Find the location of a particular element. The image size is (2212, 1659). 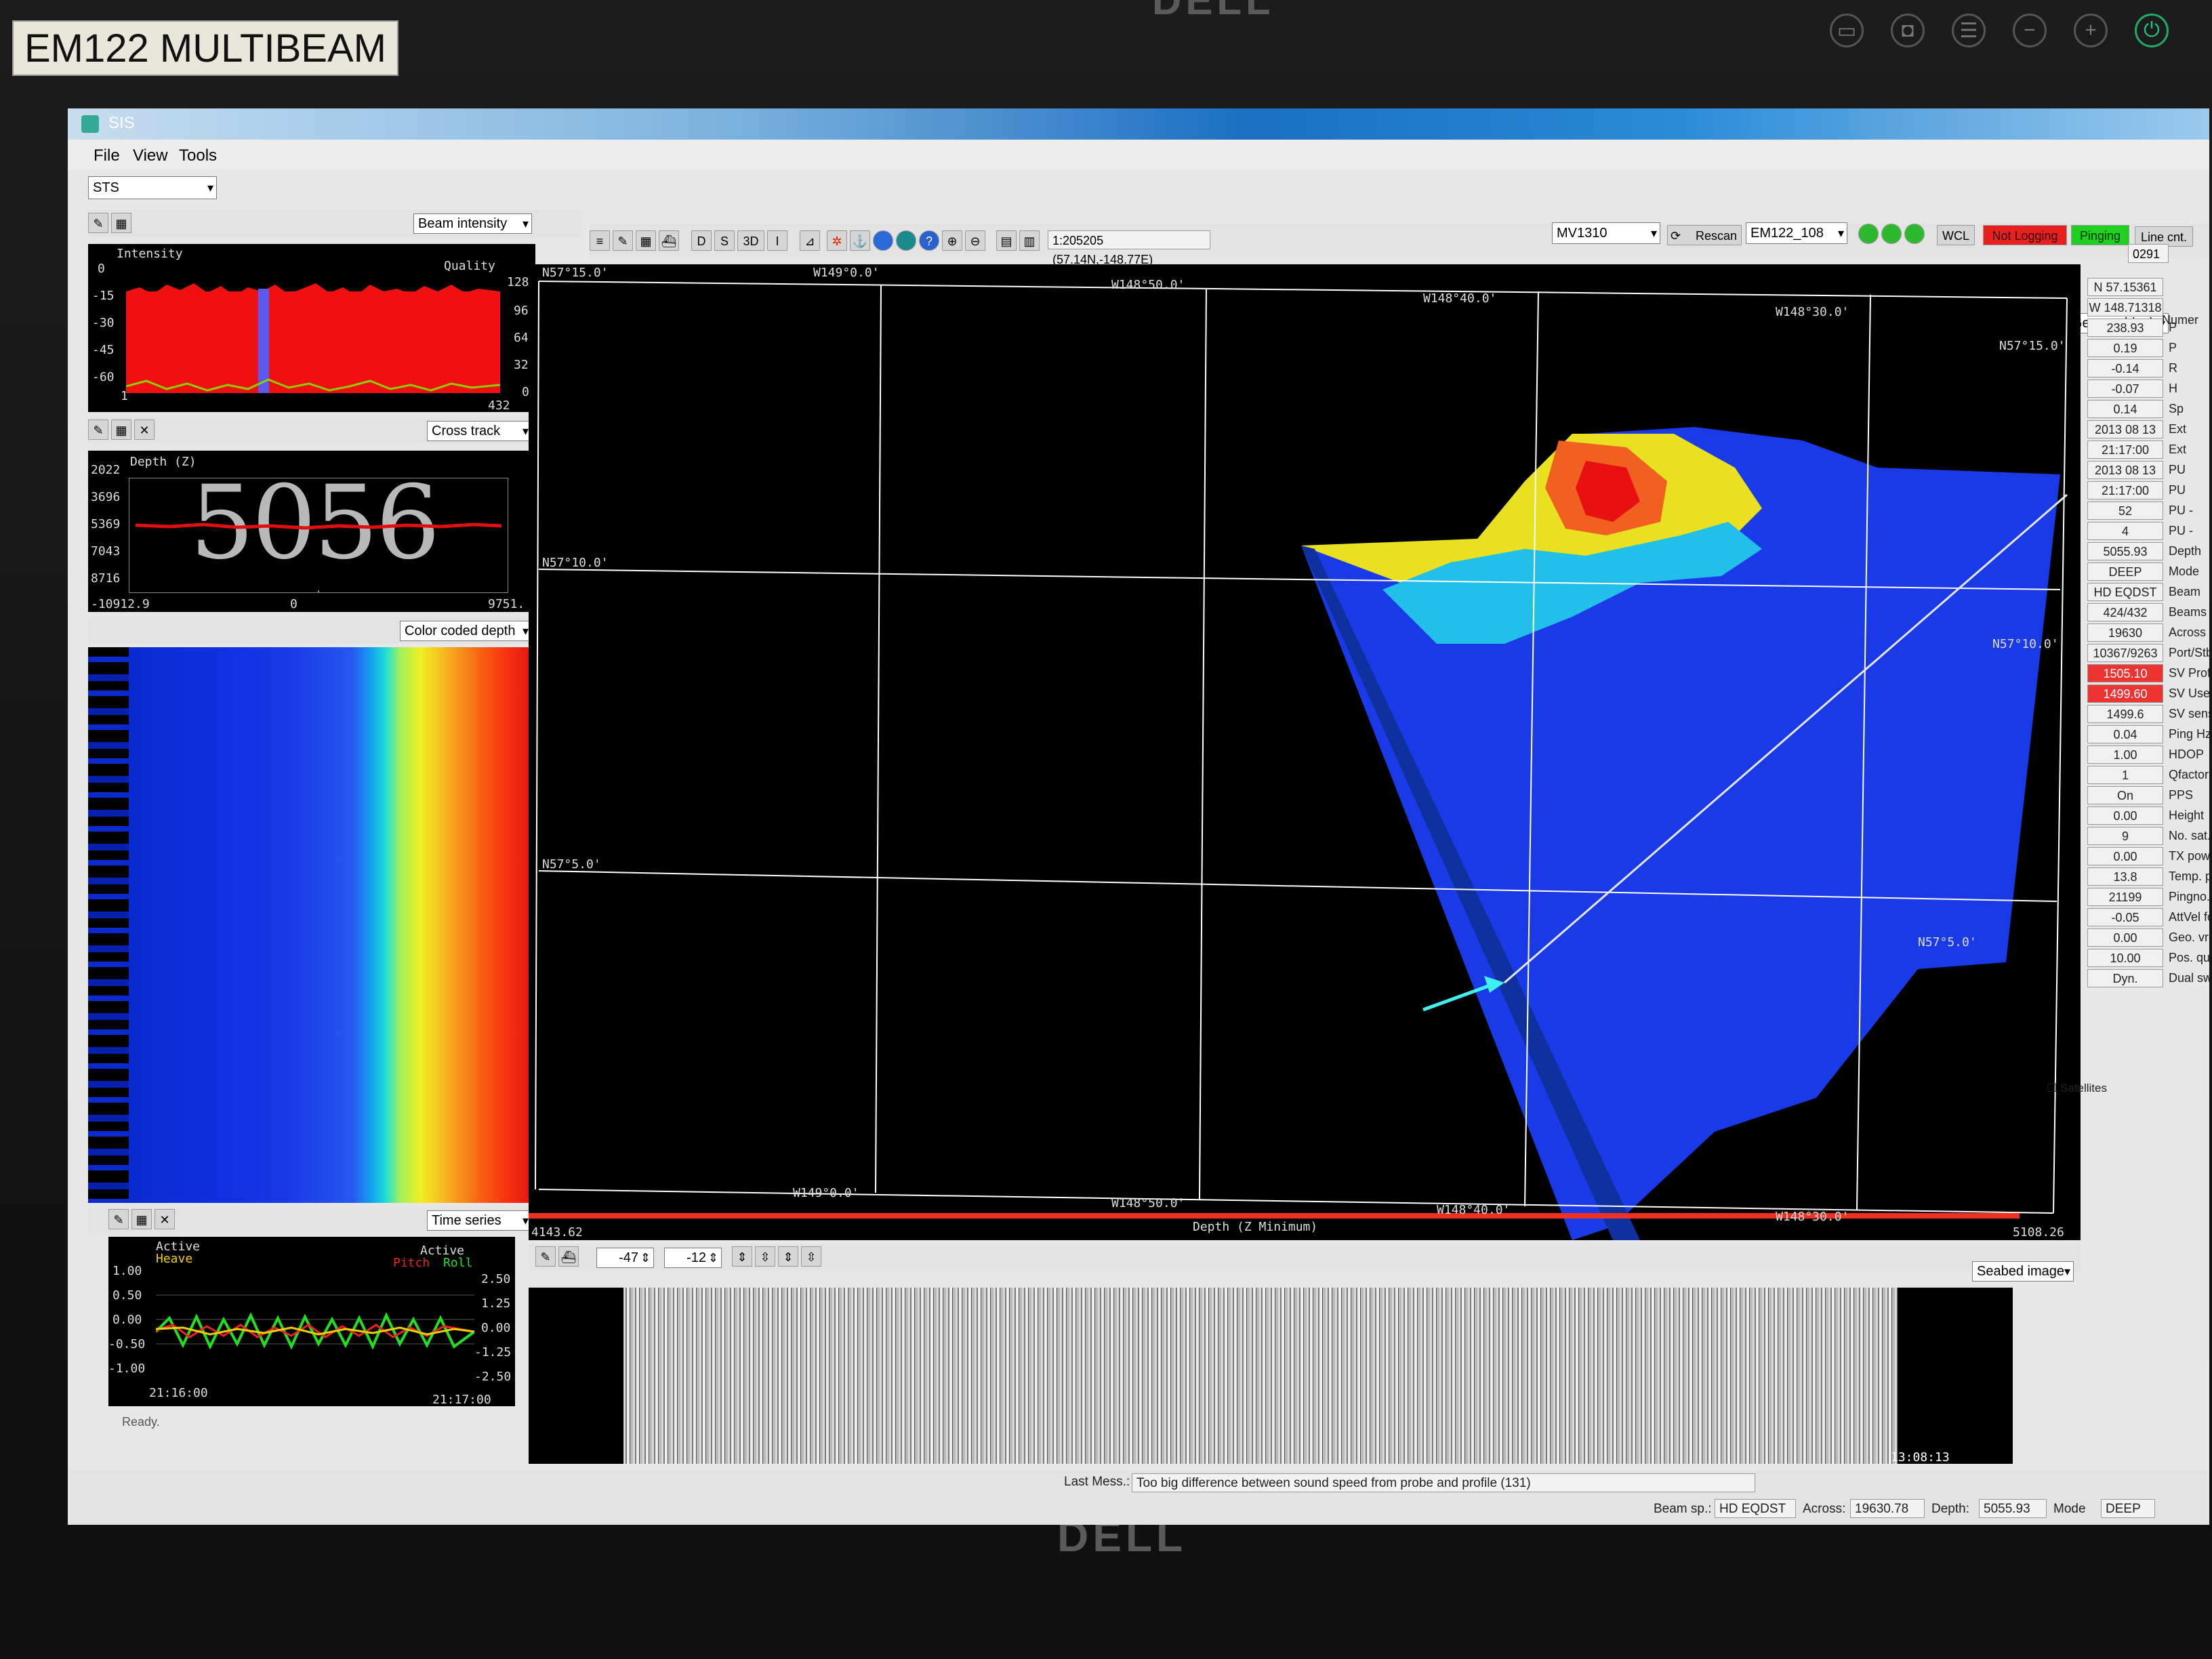

readout-label: SV Used is located at coordinates (2189, 693).